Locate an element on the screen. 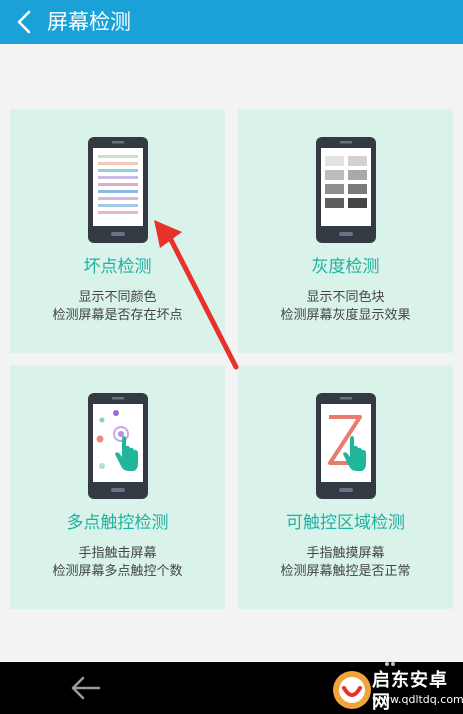 This screenshot has width=463, height=714. card-title: 多点触控检测 is located at coordinates (117, 523).